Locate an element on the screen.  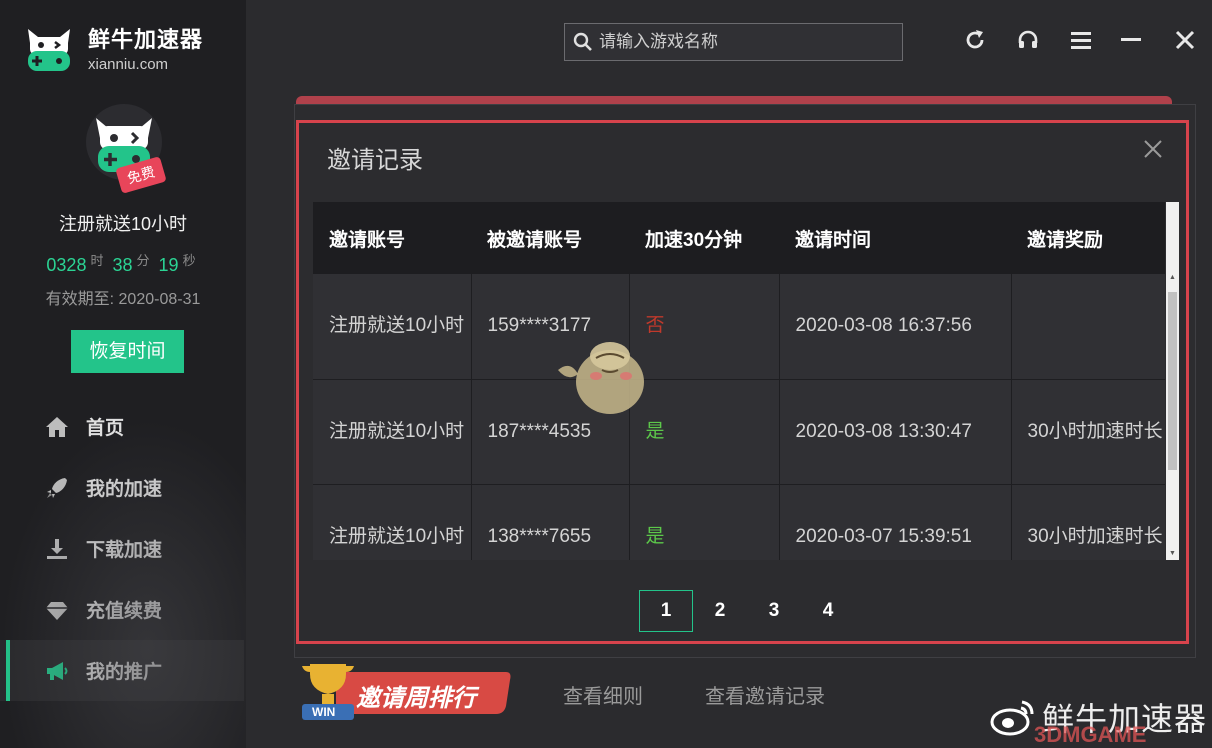
megaphone-icon is located at coordinates (57, 671).